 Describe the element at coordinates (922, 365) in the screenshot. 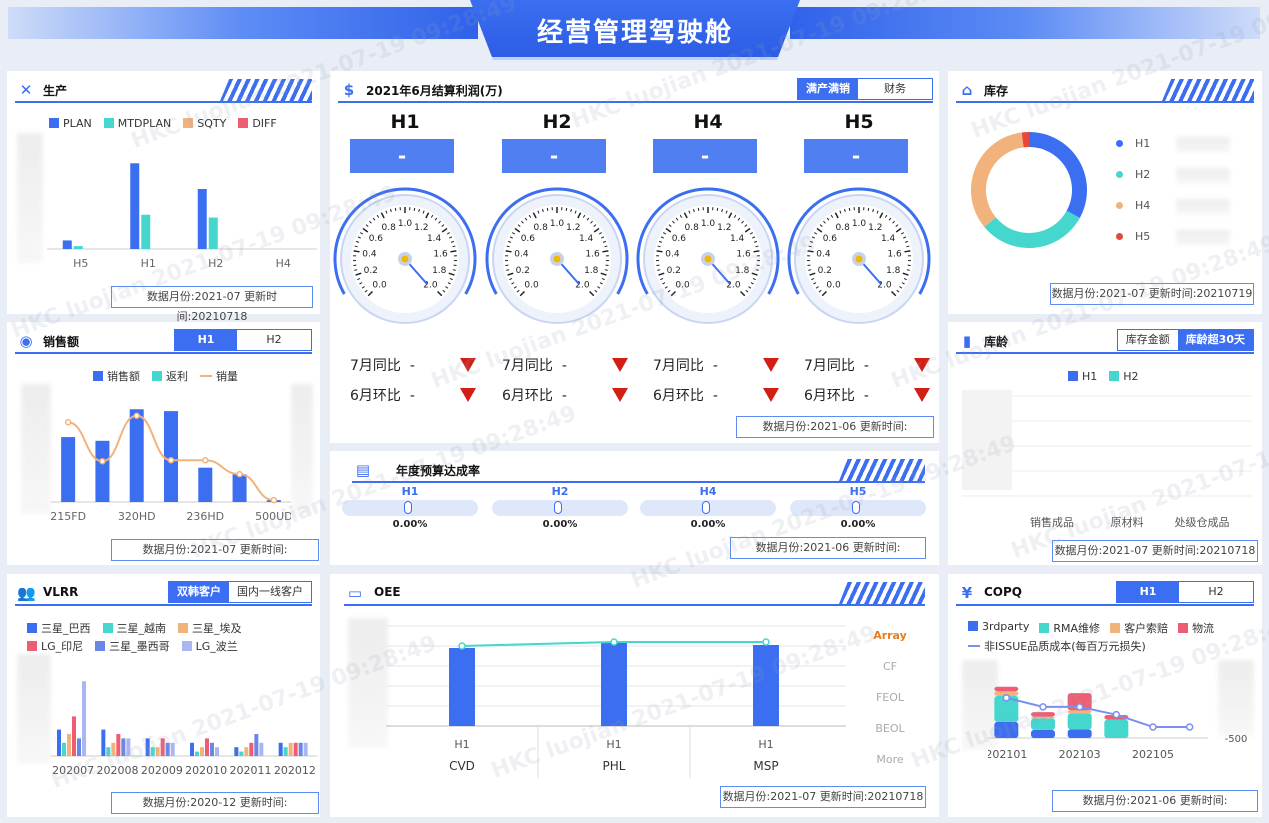

I see `down-arrow-icon` at that location.